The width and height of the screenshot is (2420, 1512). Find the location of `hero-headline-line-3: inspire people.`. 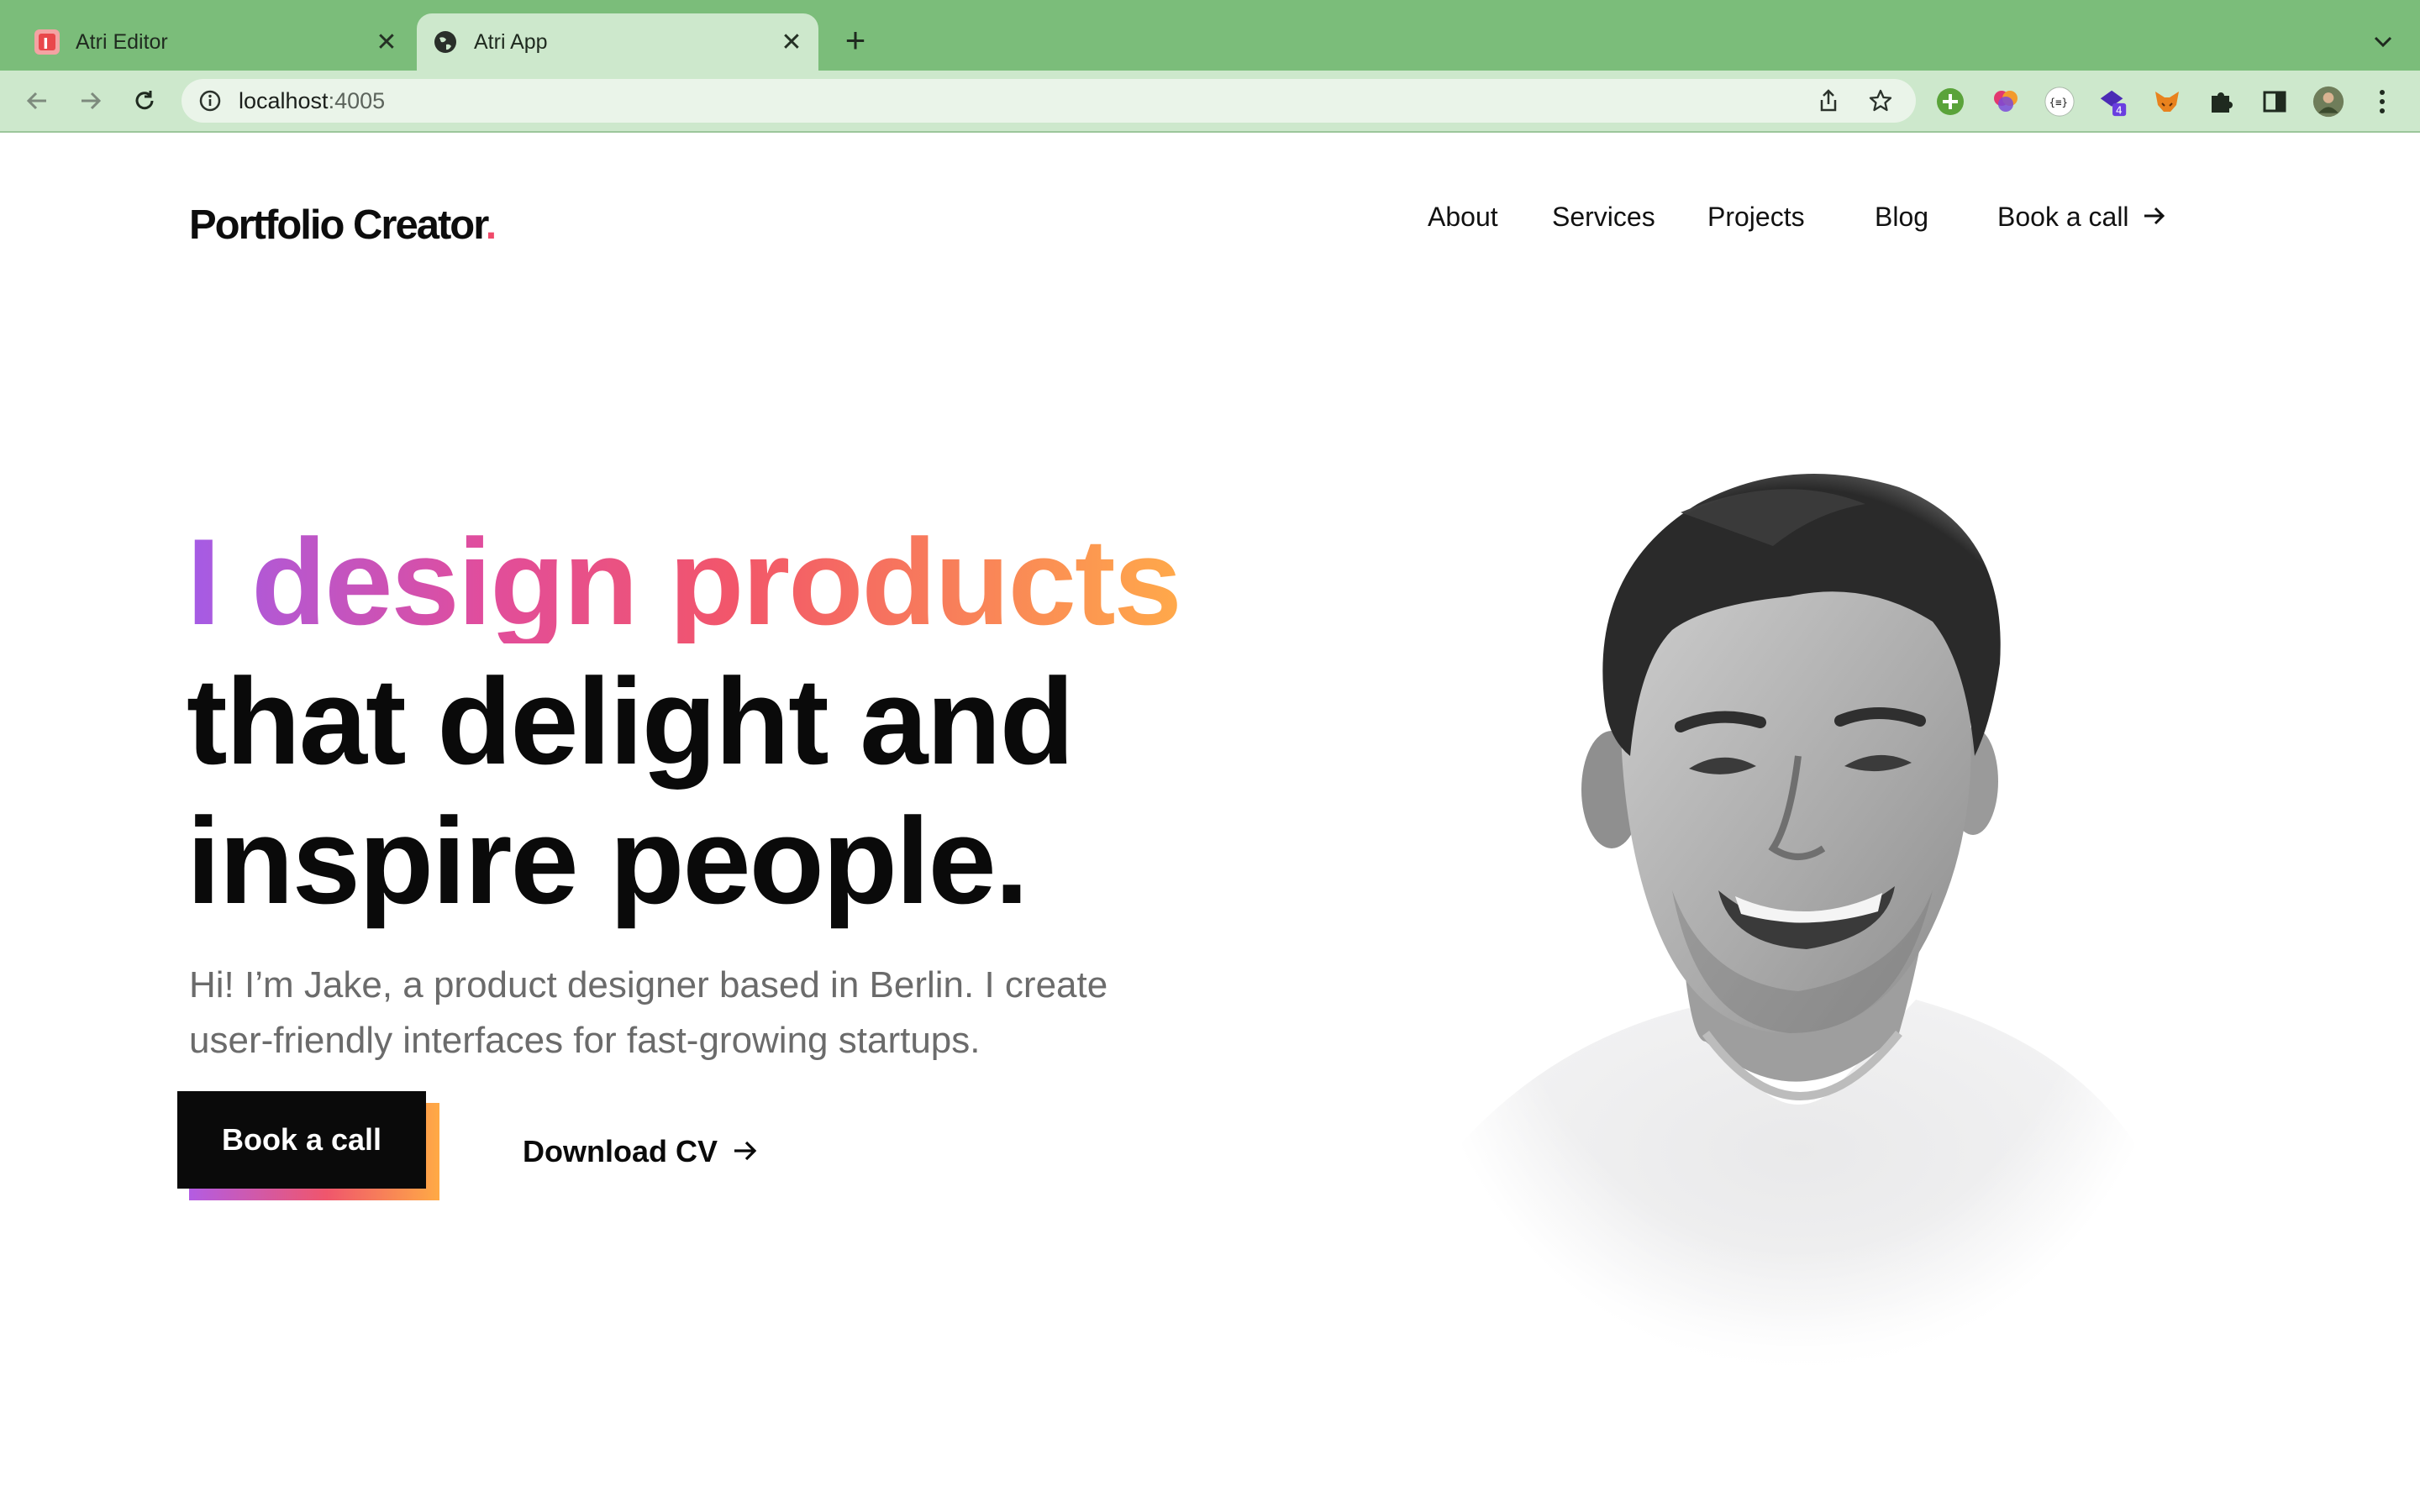

hero-headline-line-3: inspire people. is located at coordinates (607, 860).